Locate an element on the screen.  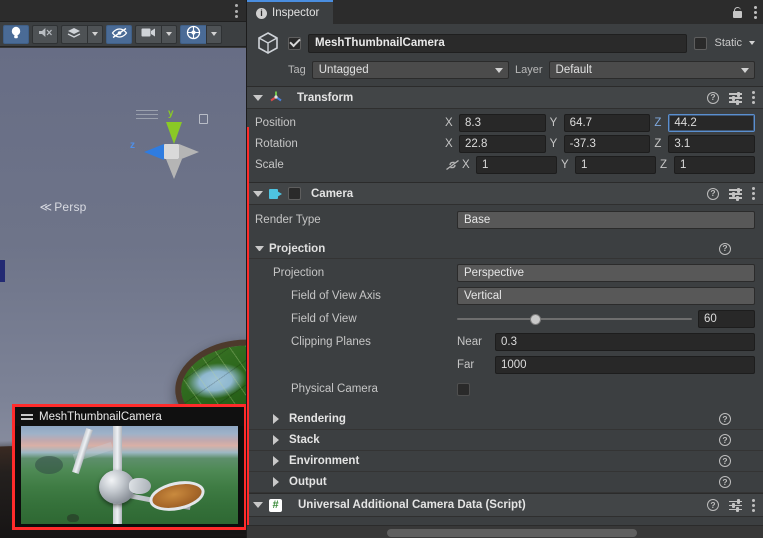
far-field: 1000 is located at coordinates (625, 365).